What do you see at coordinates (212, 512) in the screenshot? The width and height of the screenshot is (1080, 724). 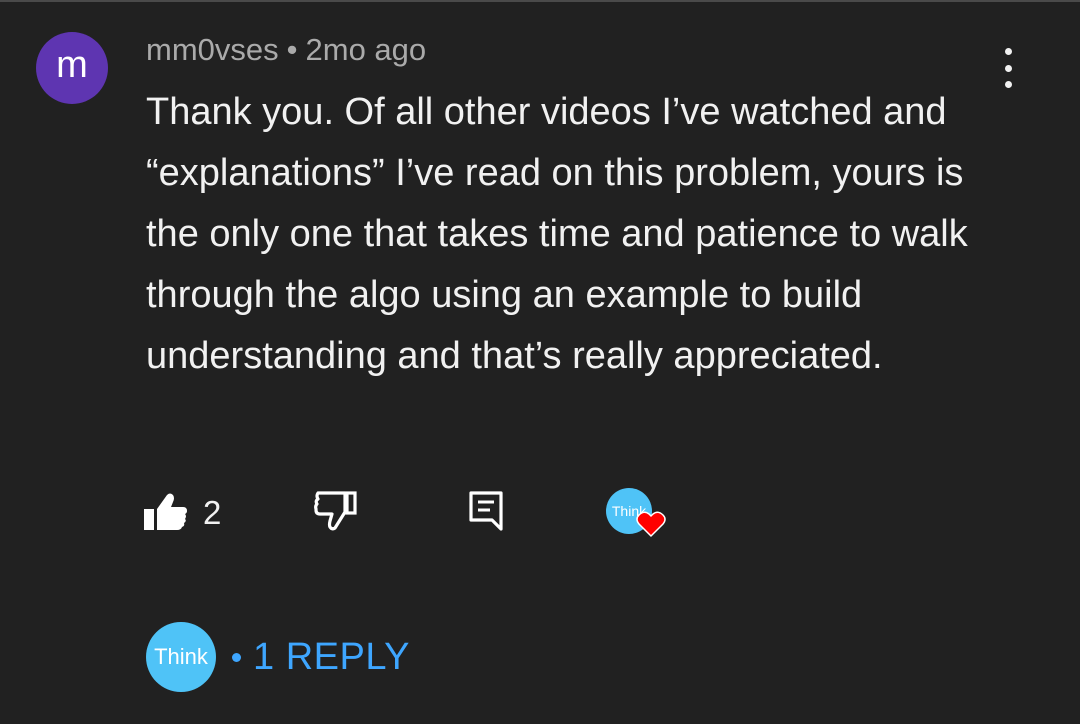 I see `like-count: 2` at bounding box center [212, 512].